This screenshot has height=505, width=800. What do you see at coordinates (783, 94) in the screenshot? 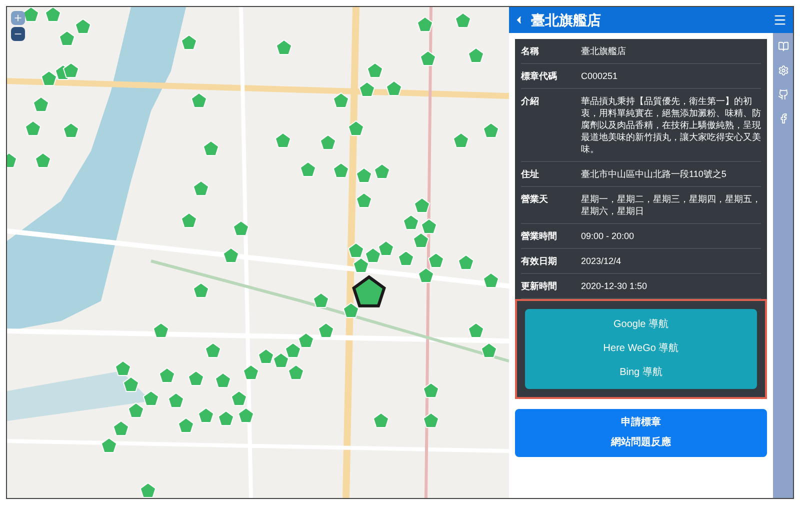
I see `github-icon` at bounding box center [783, 94].